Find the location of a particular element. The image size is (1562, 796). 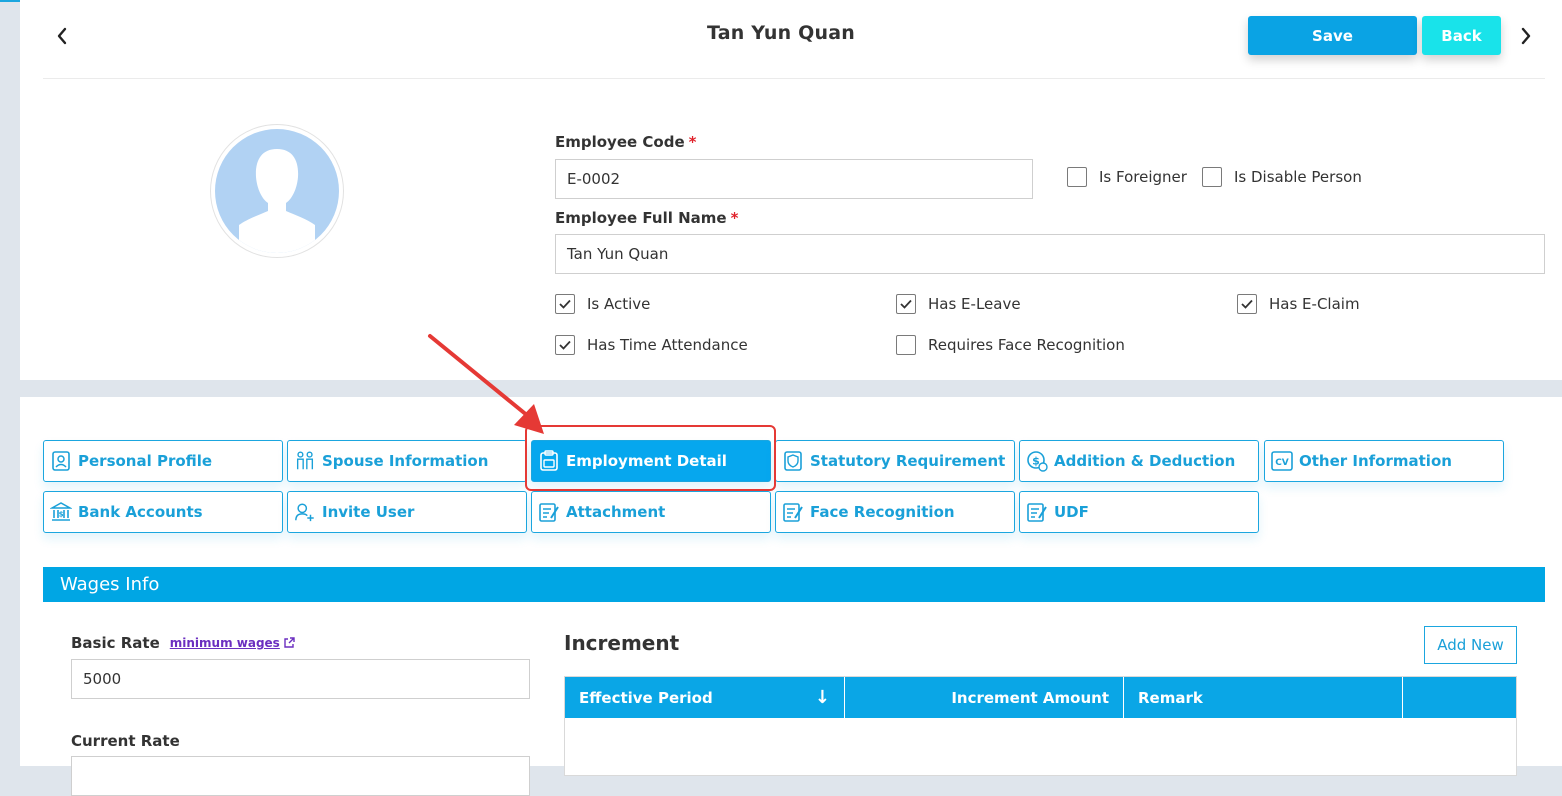

tab-addition-deduction: $ Addition & Deduction is located at coordinates (1139, 461).